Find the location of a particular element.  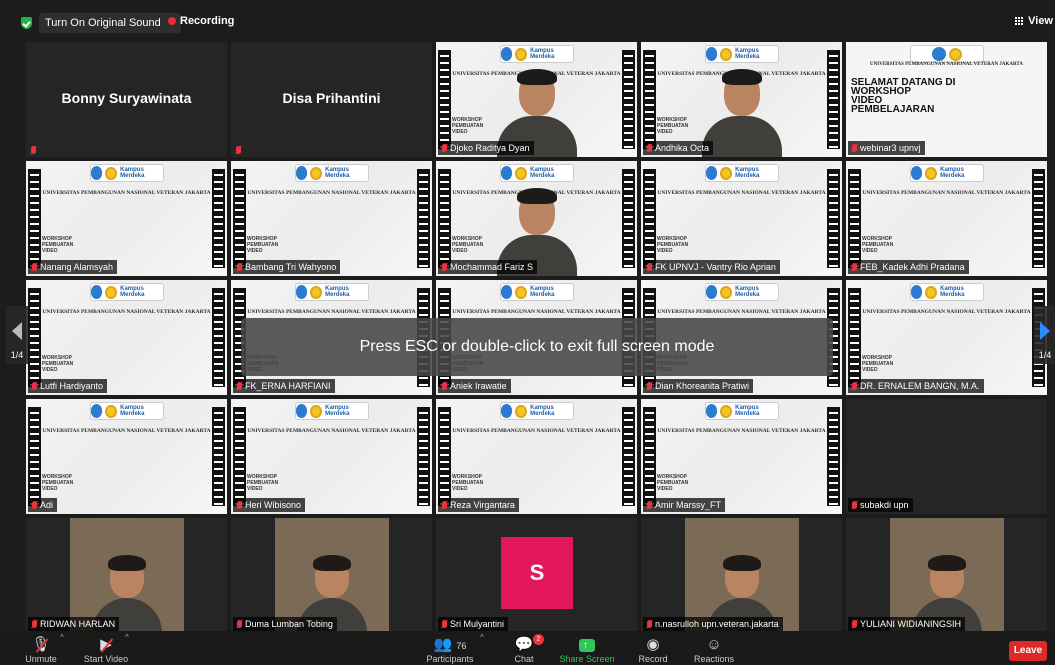

unmute-button: 🎙 Unmute is located at coordinates (41, 650).